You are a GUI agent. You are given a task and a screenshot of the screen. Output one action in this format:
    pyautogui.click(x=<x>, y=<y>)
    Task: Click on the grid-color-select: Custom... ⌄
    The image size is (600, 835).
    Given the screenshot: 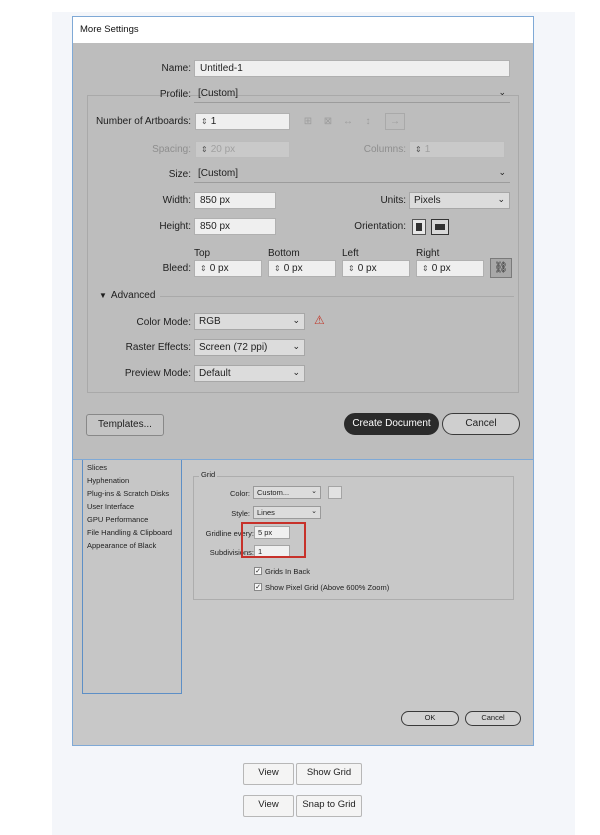 What is the action you would take?
    pyautogui.click(x=287, y=492)
    